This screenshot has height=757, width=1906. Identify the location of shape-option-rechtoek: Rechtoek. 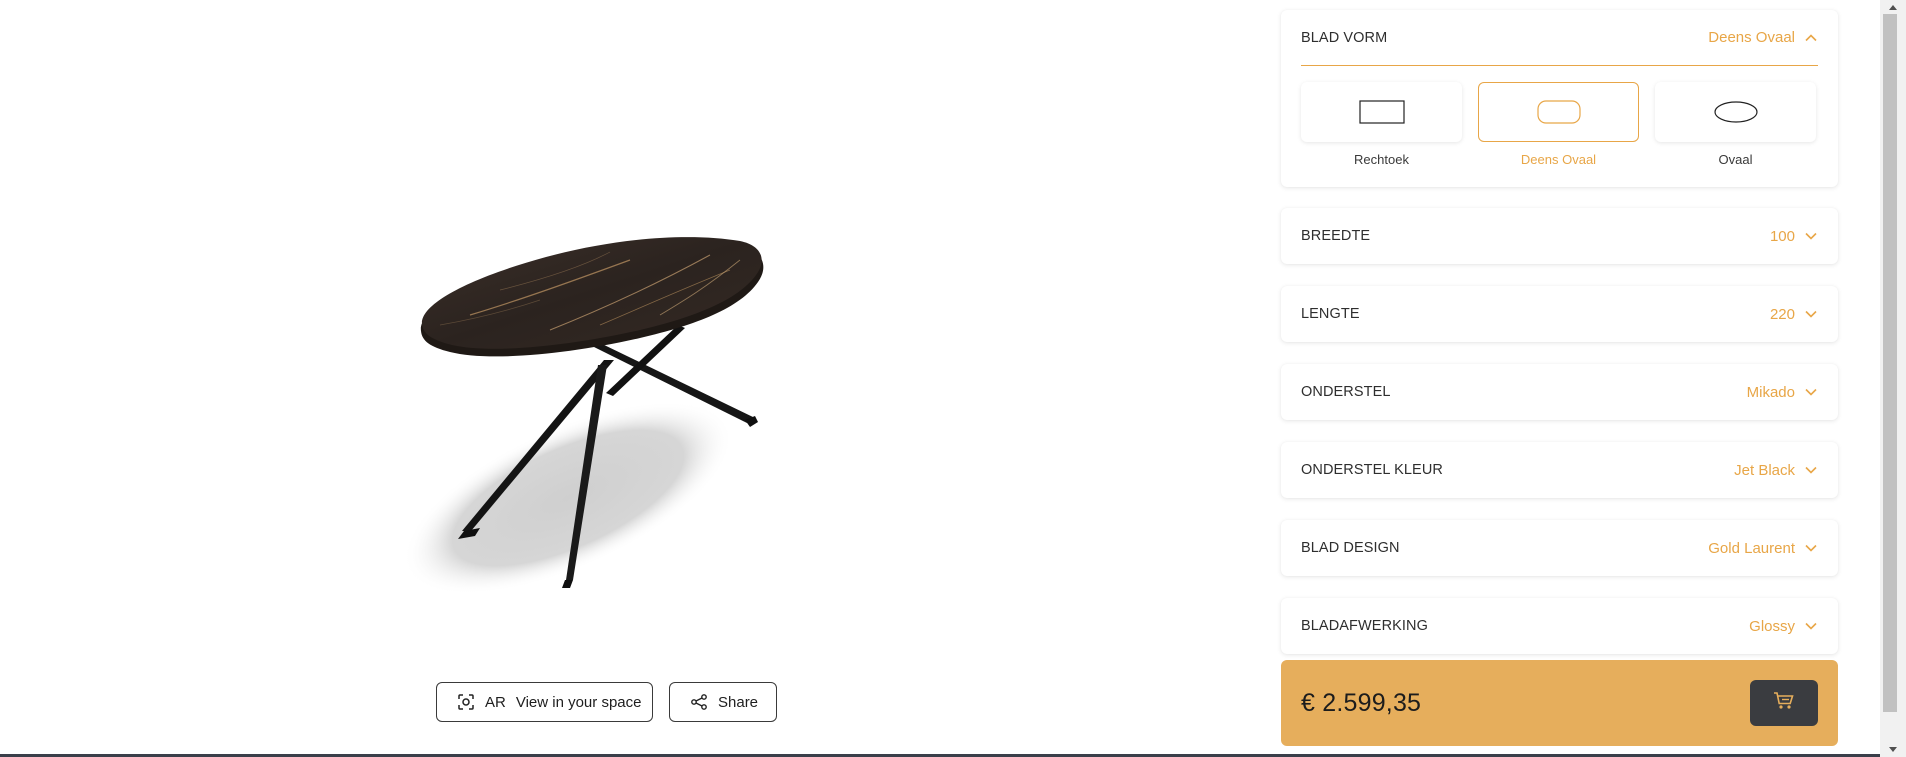
(1381, 124).